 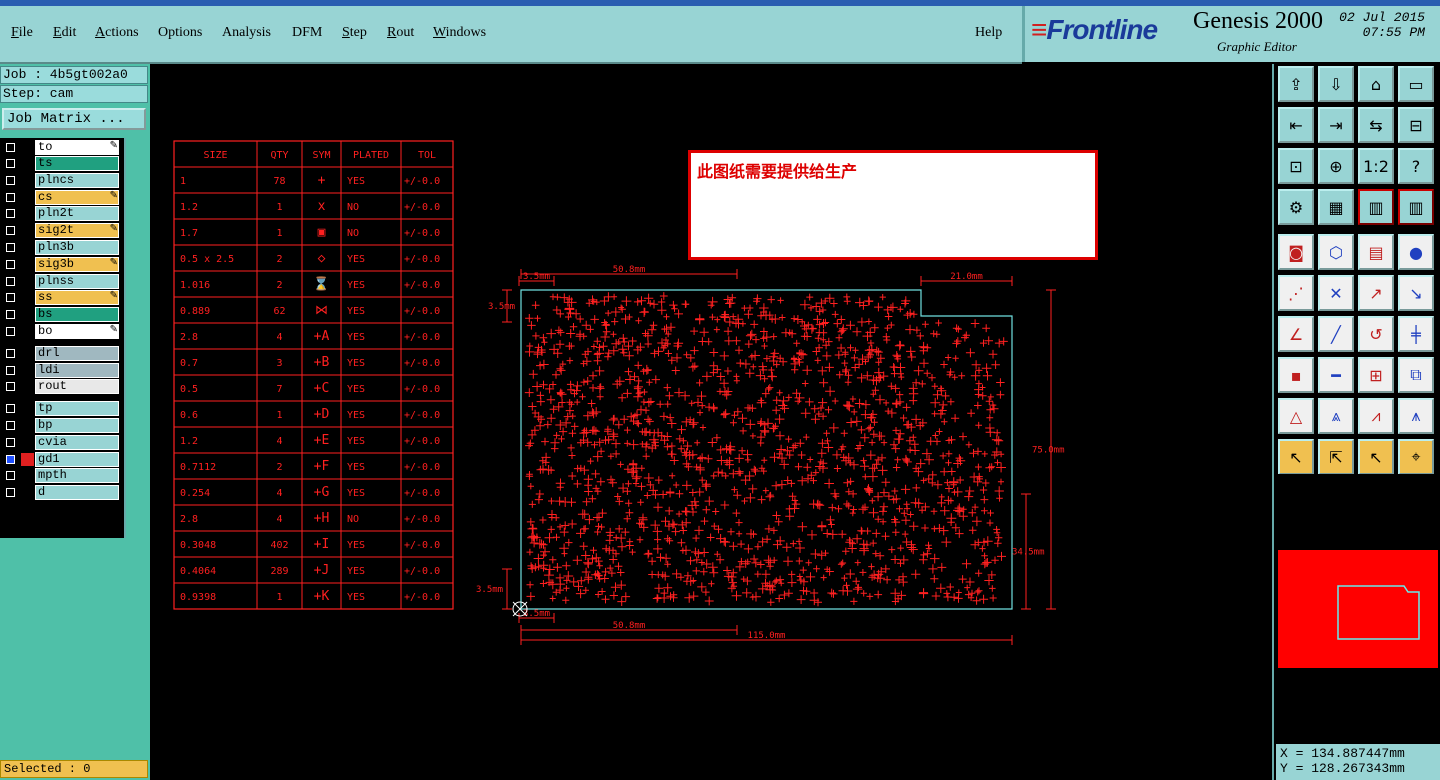 What do you see at coordinates (22, 33) in the screenshot?
I see `menu-file: File` at bounding box center [22, 33].